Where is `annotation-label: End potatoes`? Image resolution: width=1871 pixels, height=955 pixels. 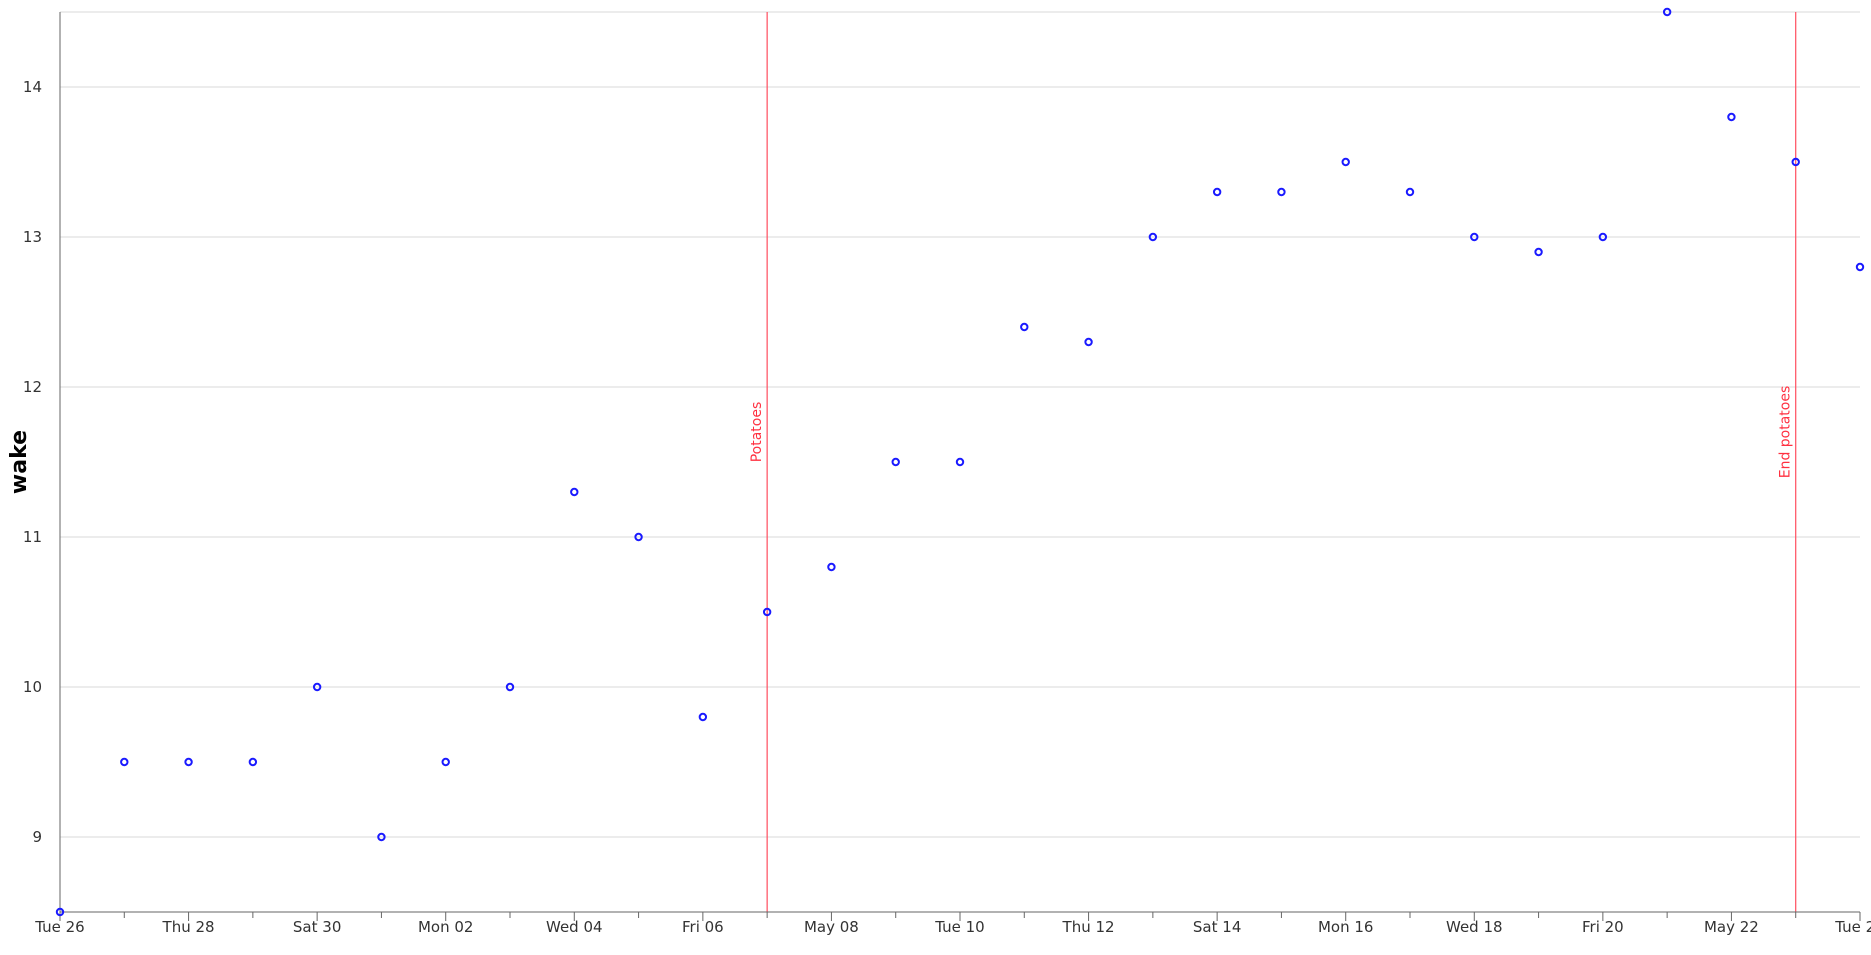
annotation-label: End potatoes is located at coordinates (1786, 432).